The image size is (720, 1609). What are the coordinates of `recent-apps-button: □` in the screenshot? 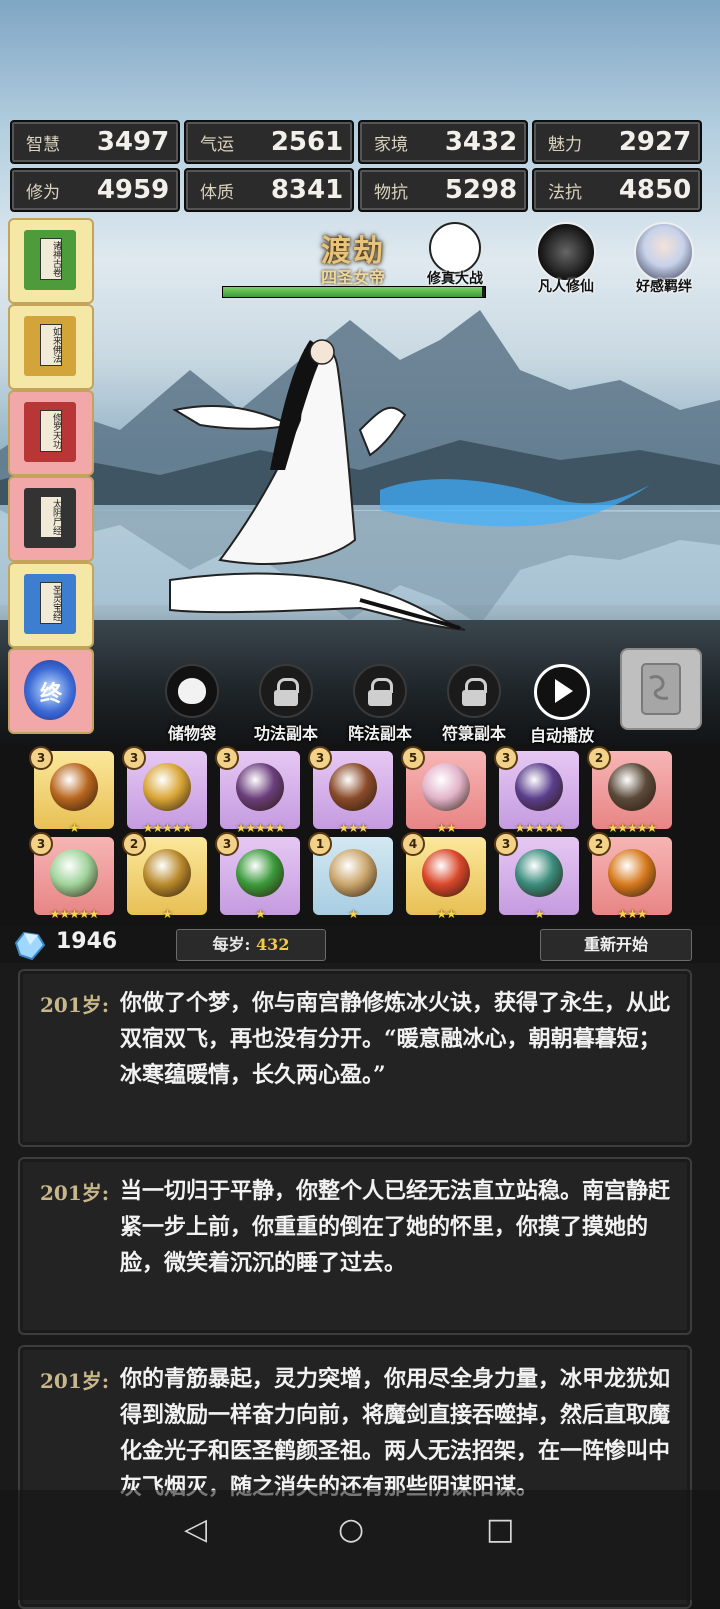 It's located at (500, 1529).